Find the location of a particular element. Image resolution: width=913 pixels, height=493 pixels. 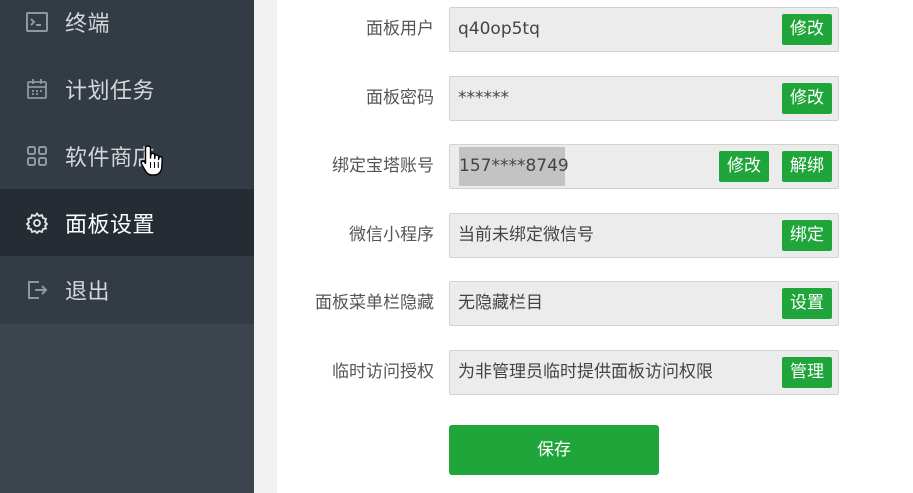

save-button: 保存 is located at coordinates (554, 450).